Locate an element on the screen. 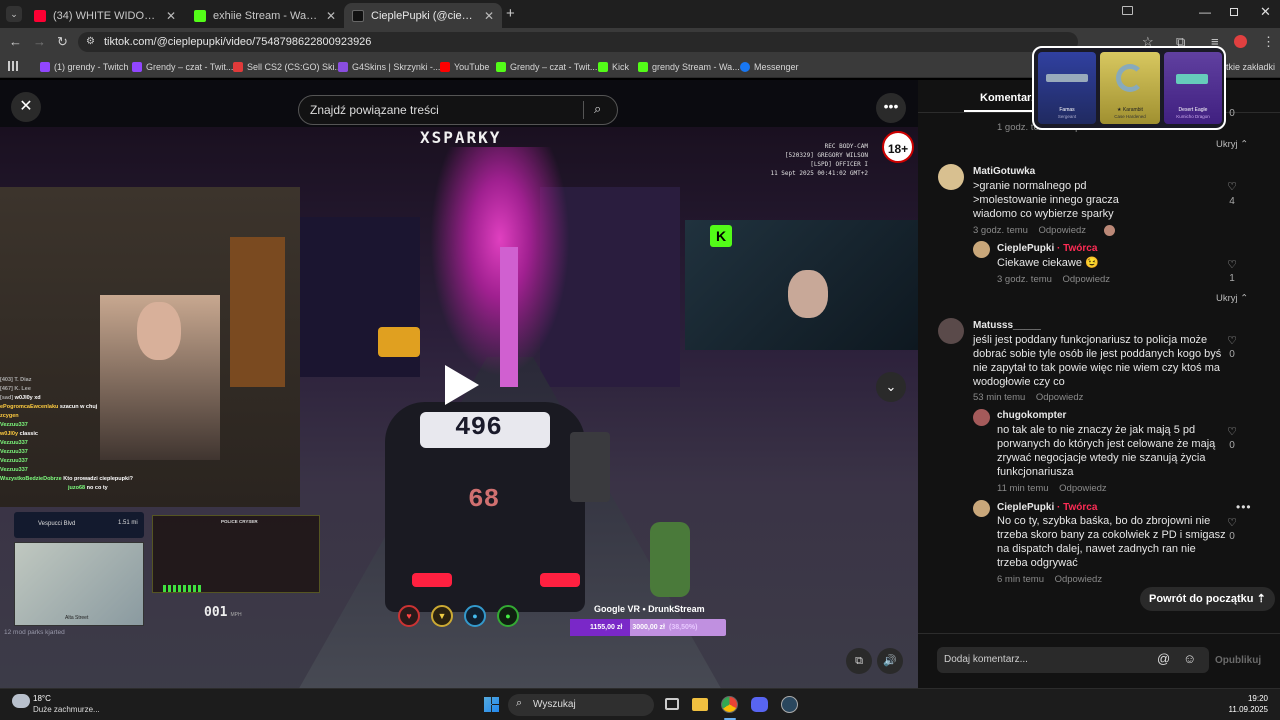  site-info-icon: ⚙ is located at coordinates (90, 42).